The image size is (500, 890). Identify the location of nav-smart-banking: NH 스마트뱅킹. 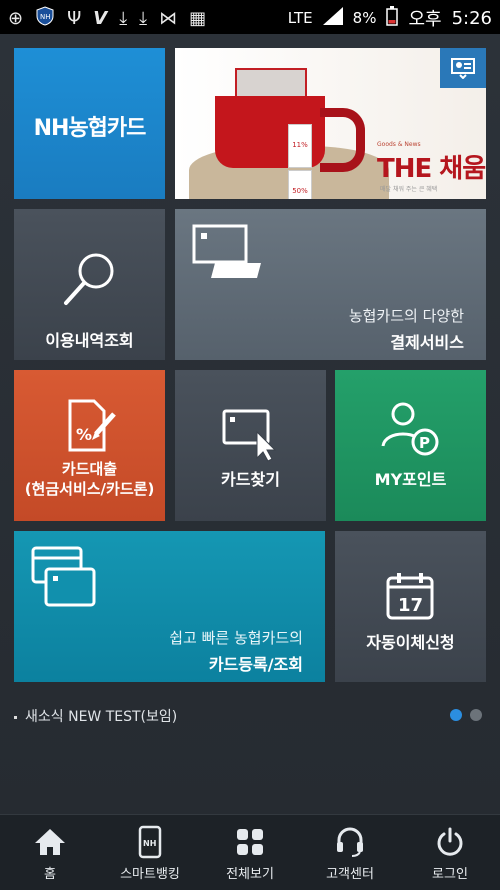
(150, 852).